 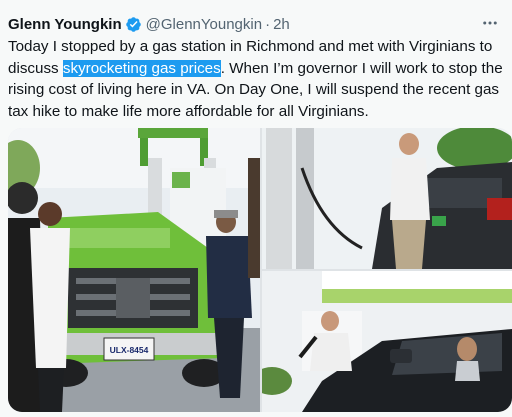 What do you see at coordinates (133, 24) in the screenshot?
I see `verified-badge-icon` at bounding box center [133, 24].